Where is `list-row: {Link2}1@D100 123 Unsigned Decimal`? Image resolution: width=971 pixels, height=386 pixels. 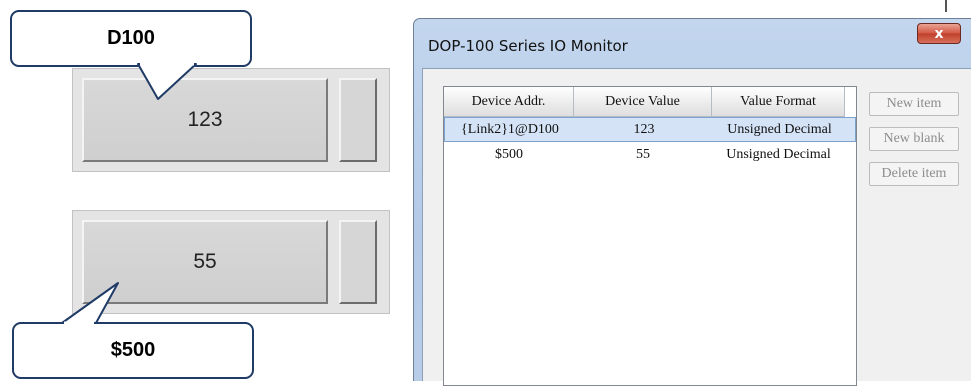 list-row: {Link2}1@D100 123 Unsigned Decimal is located at coordinates (650, 129).